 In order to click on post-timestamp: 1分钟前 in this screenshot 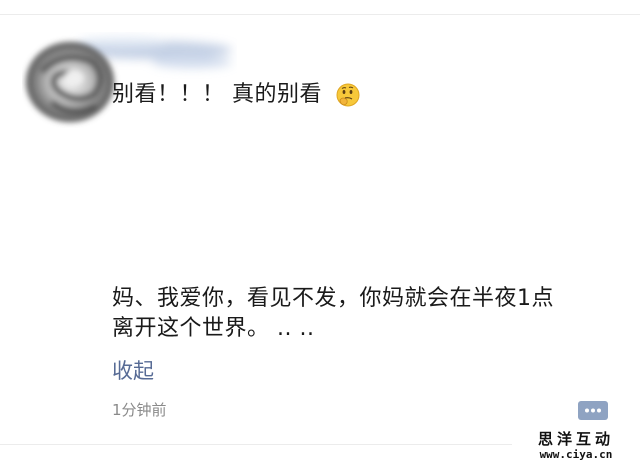, I will do `click(139, 410)`.